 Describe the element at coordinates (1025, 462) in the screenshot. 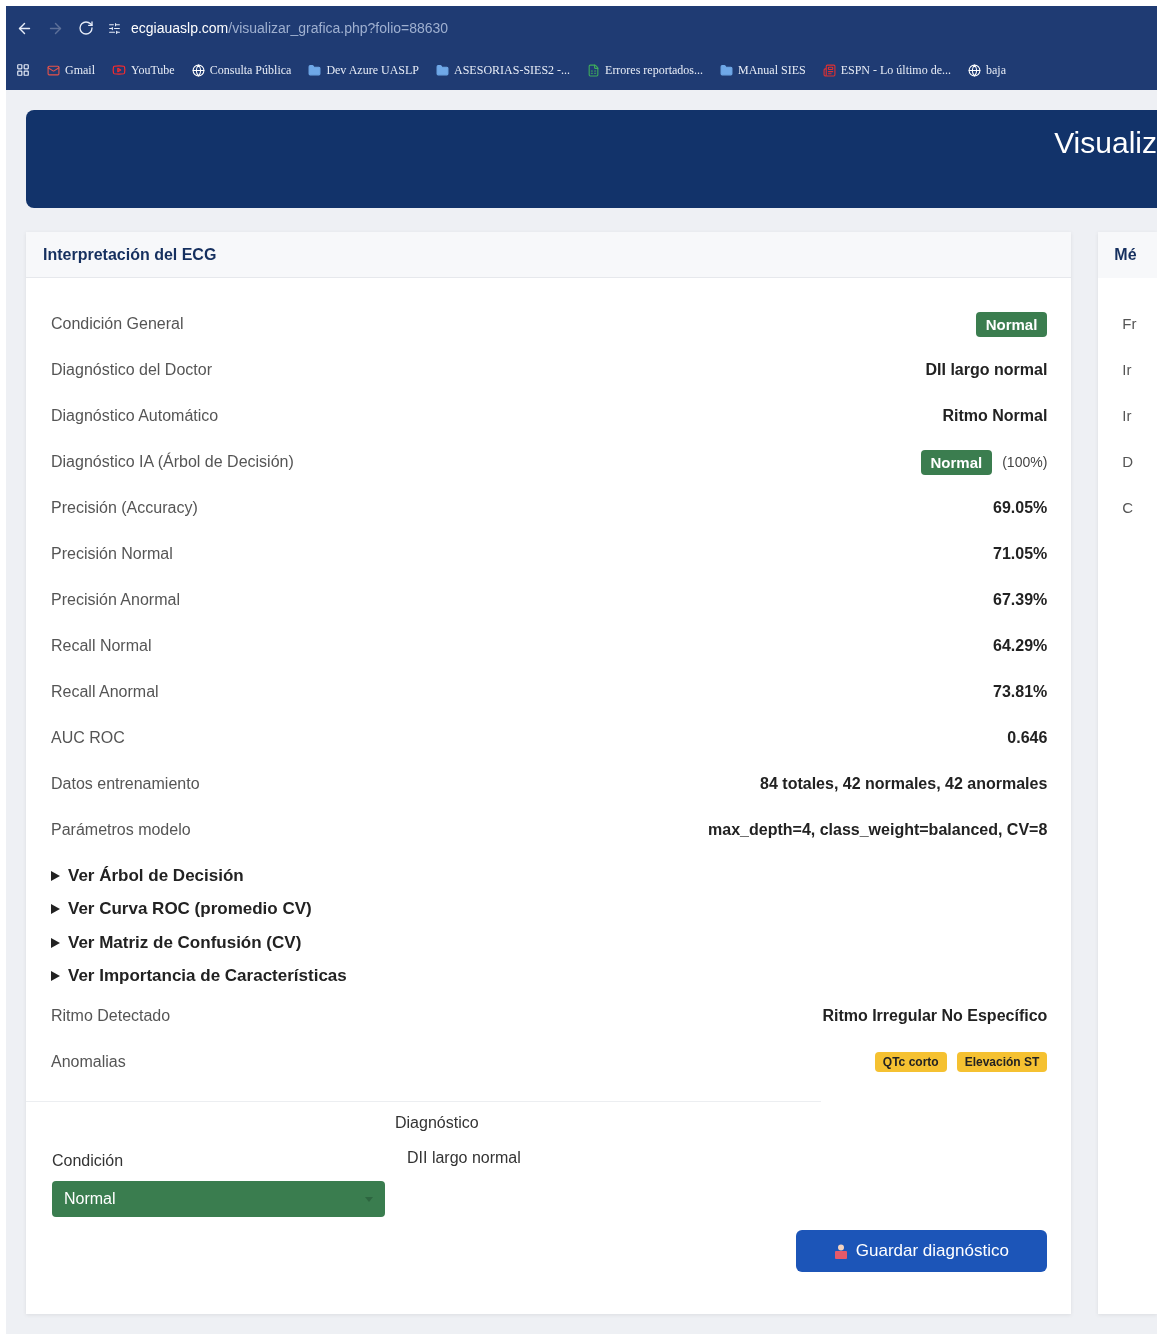

I see `confidence-text: (100%)` at that location.